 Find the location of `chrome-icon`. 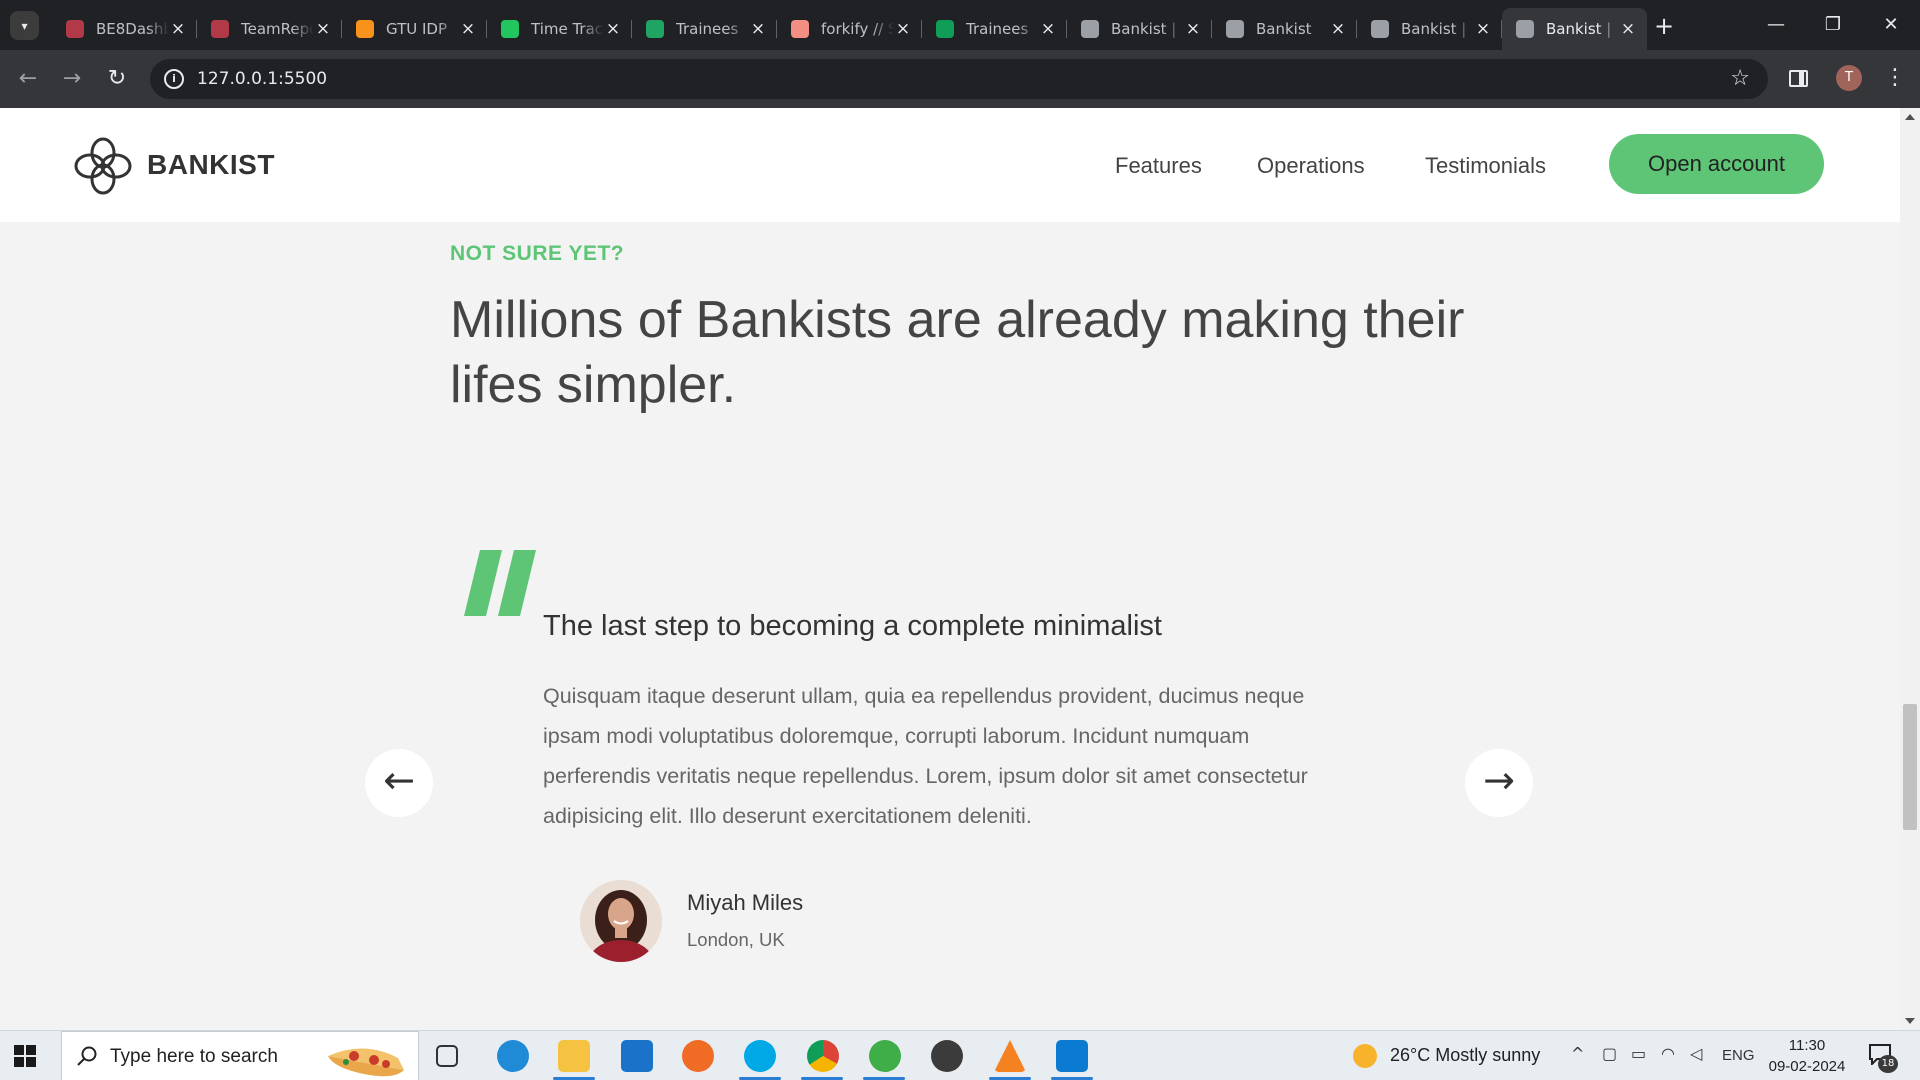

chrome-icon is located at coordinates (823, 1056).